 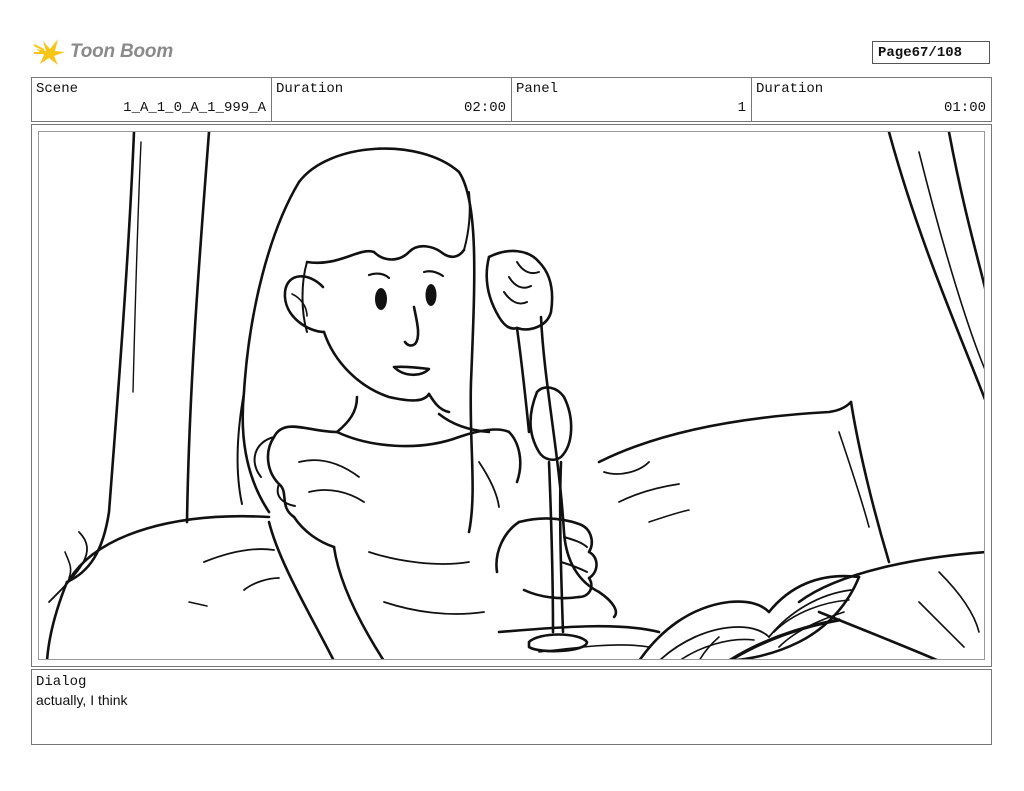 What do you see at coordinates (895, 52) in the screenshot?
I see `page-label: Page` at bounding box center [895, 52].